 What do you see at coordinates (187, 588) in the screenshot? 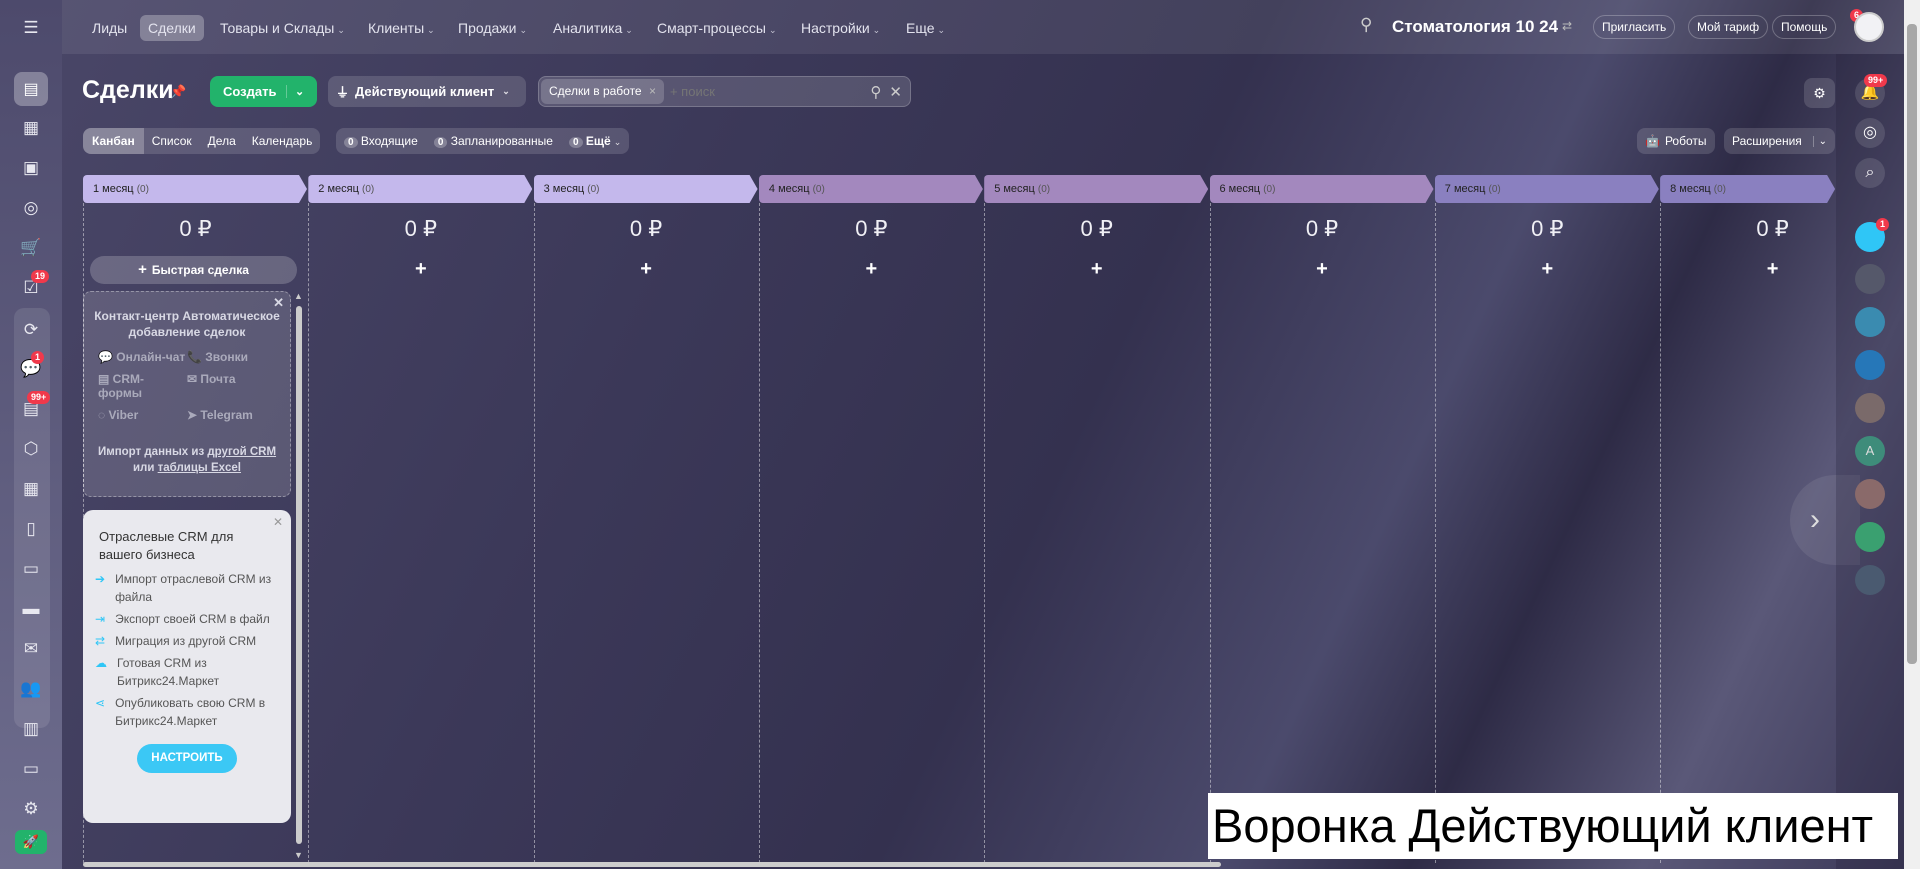
I see `industry-item-import: ➔ Импорт отраслевой CRM из файла` at bounding box center [187, 588].